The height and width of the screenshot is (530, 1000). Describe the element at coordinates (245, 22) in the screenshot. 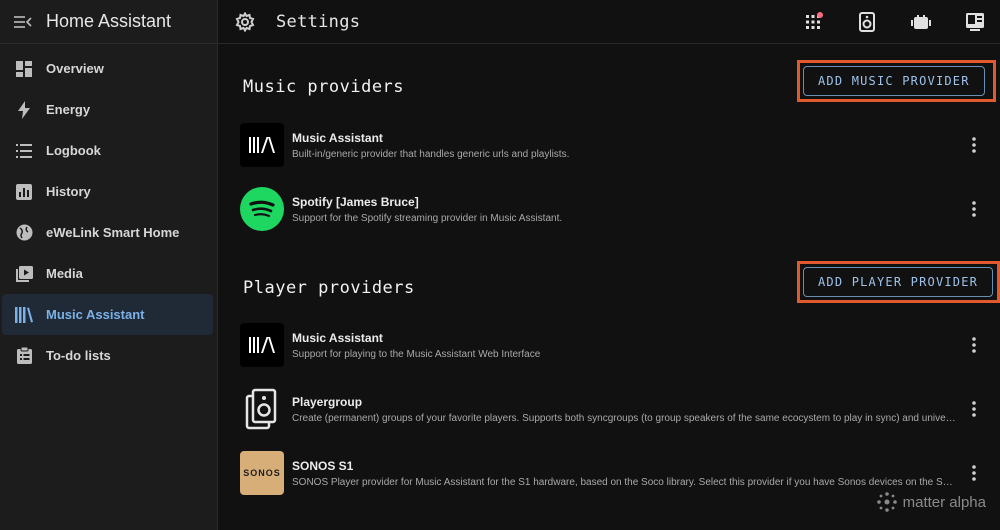

I see `gear-icon` at that location.